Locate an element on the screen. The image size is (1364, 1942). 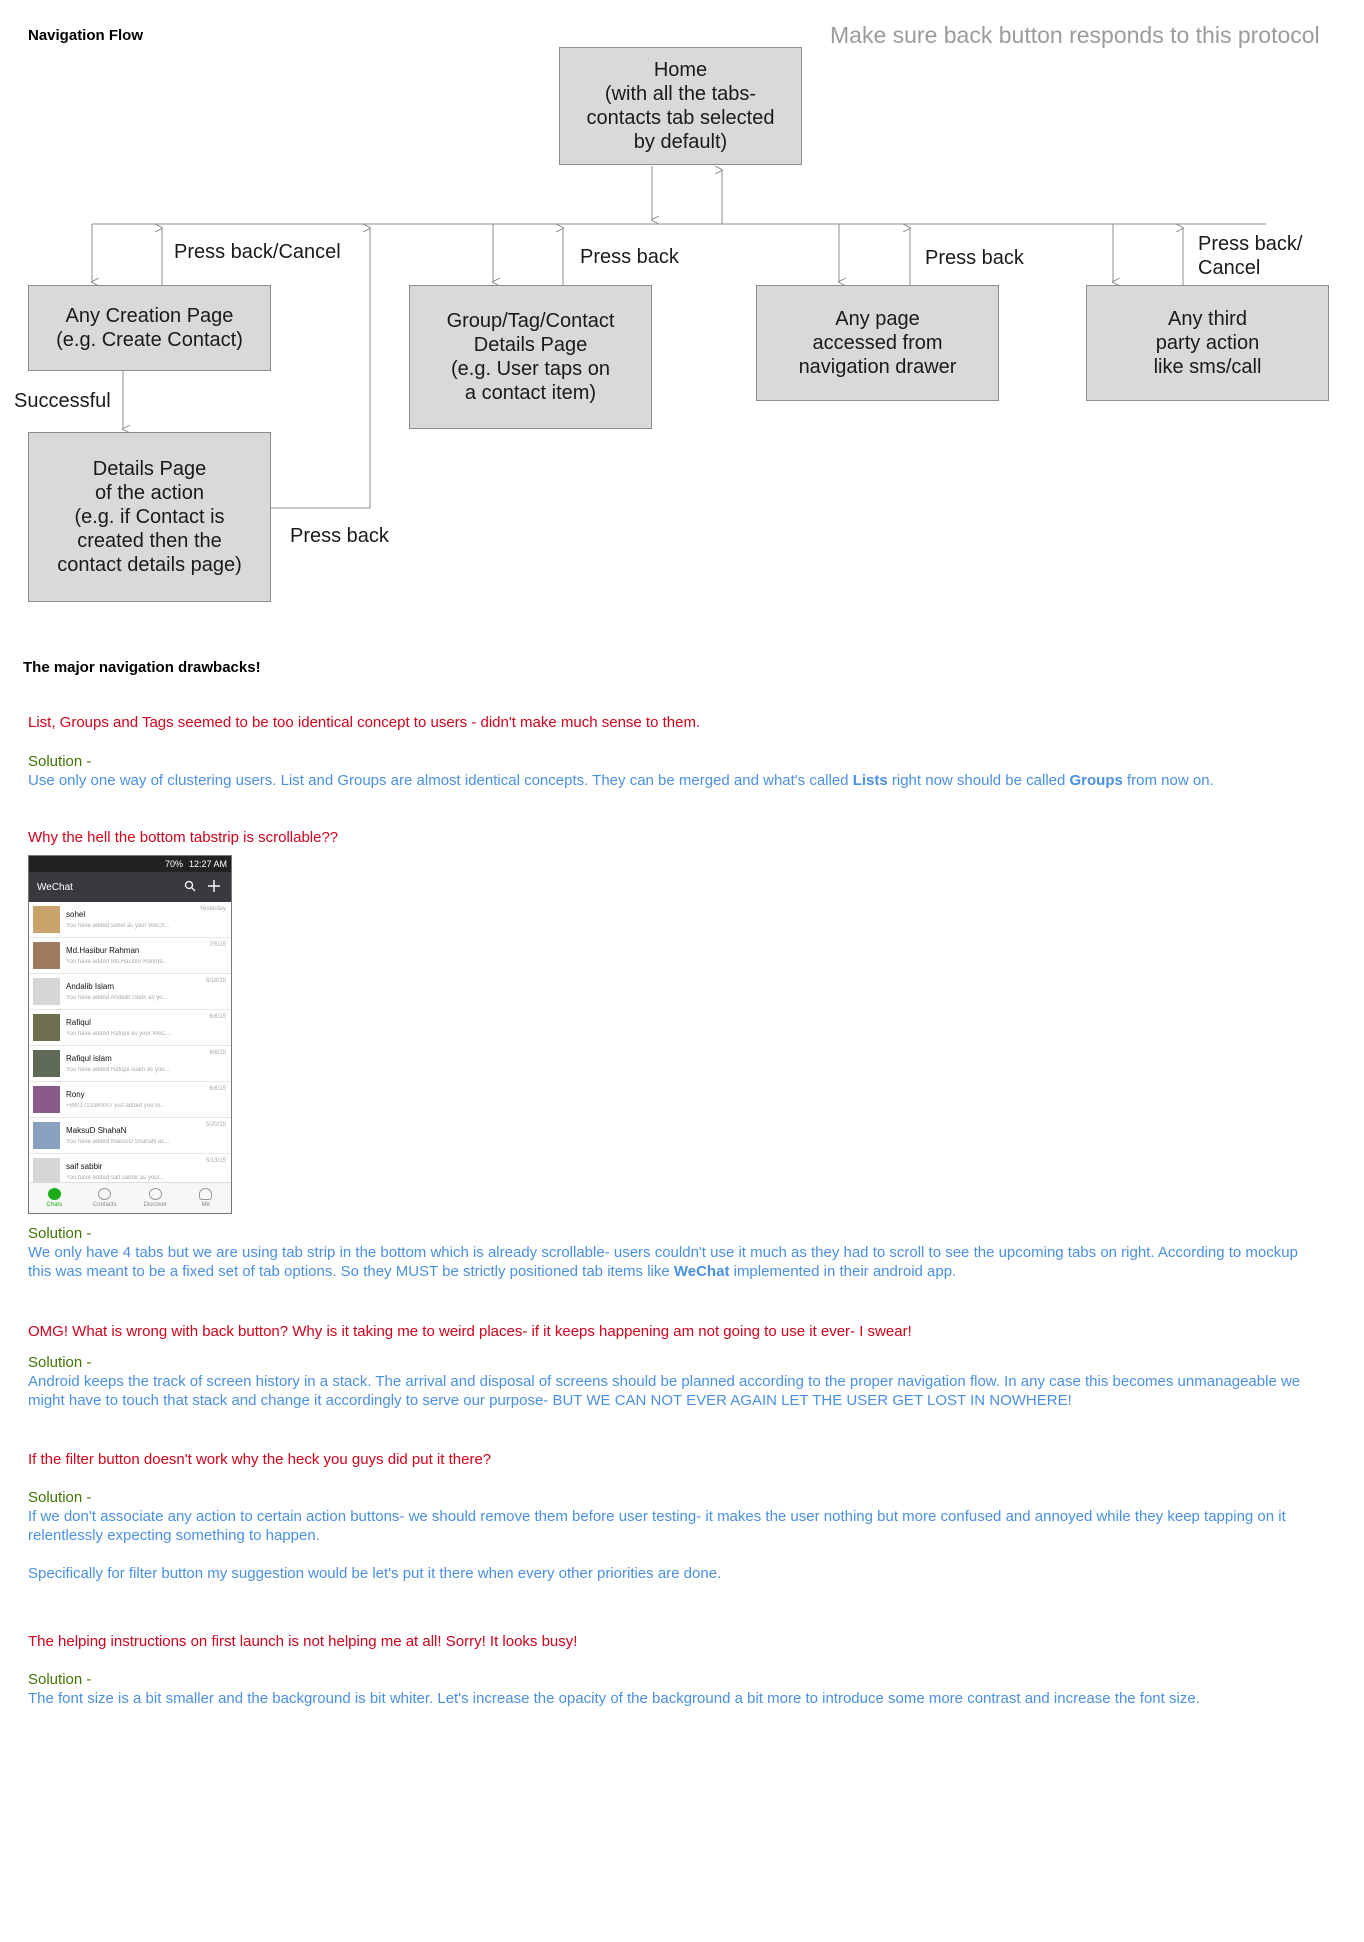
tab-discover: Discover is located at coordinates (155, 1198).